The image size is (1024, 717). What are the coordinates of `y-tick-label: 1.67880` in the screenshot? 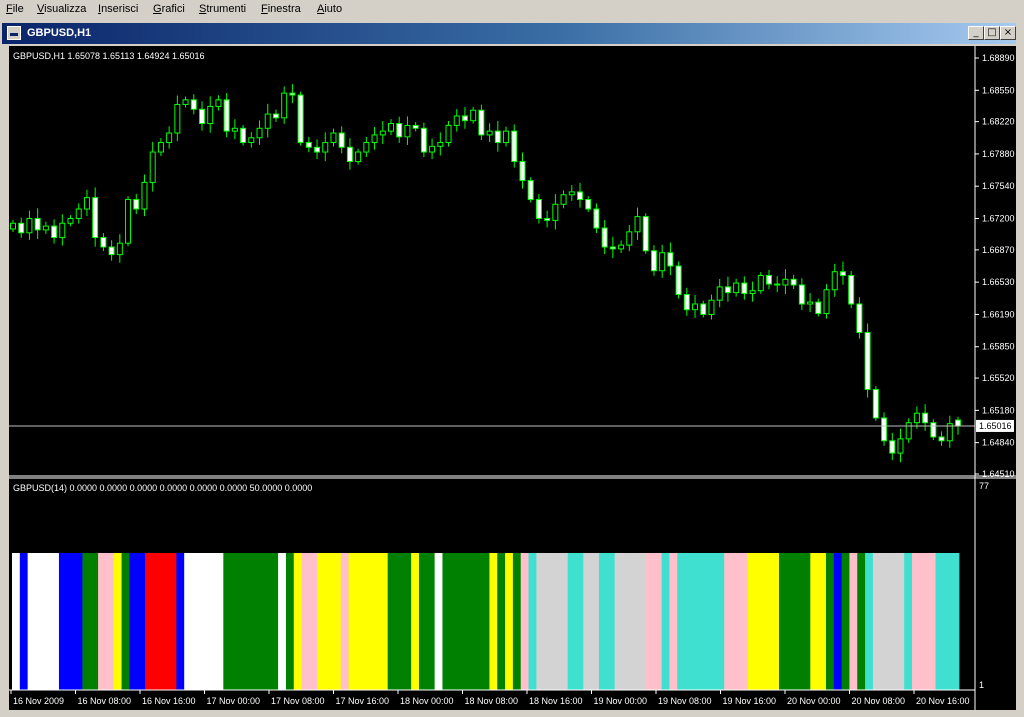 It's located at (998, 154).